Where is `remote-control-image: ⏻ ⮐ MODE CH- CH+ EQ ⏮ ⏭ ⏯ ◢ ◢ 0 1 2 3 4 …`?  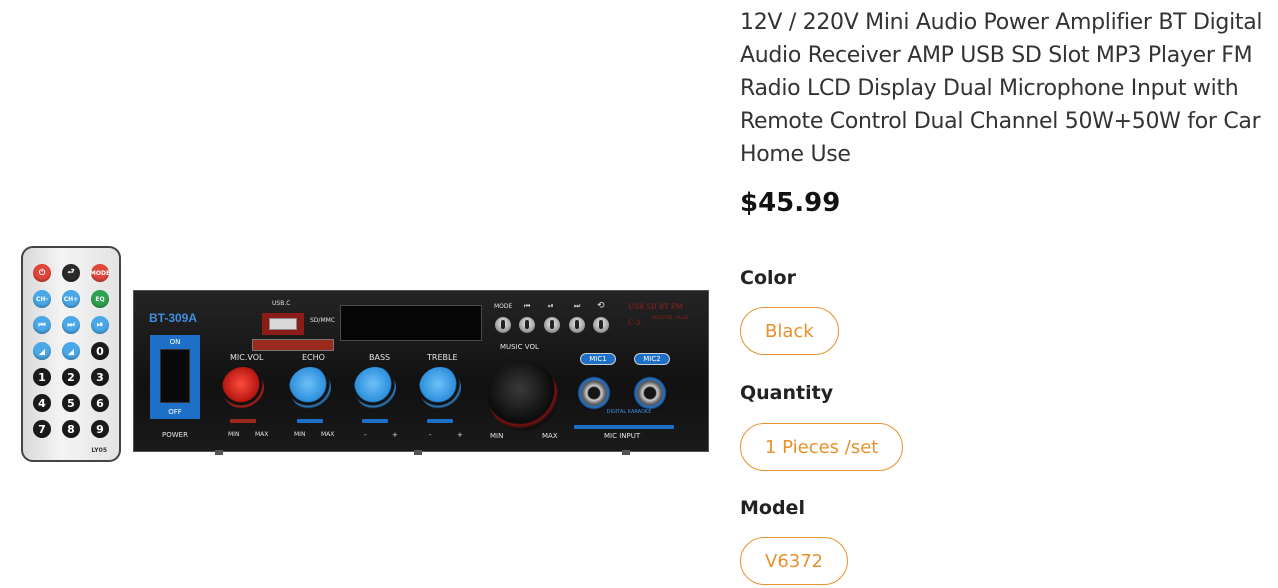
remote-control-image: ⏻ ⮐ MODE CH- CH+ EQ ⏮ ⏭ ⏯ ◢ ◢ 0 1 2 3 4 … is located at coordinates (71, 354).